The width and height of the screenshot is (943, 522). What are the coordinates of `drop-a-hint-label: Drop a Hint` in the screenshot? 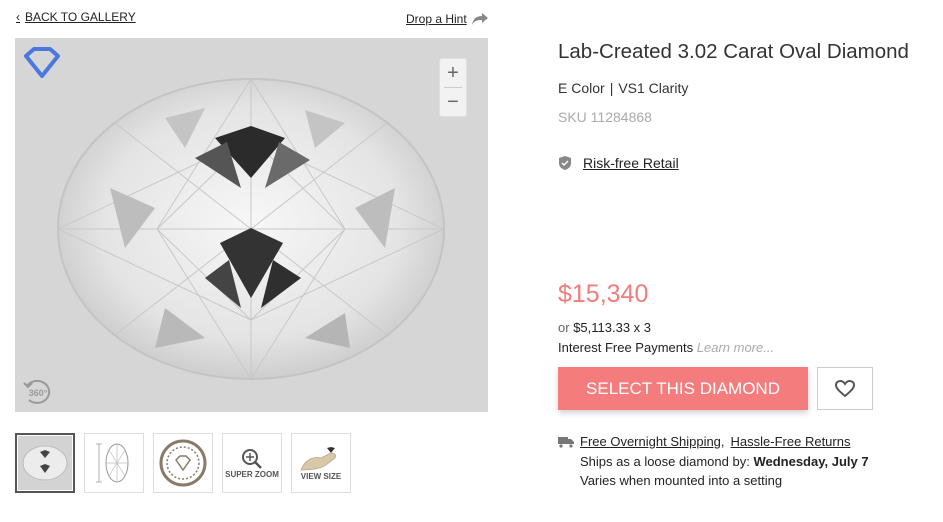 It's located at (436, 19).